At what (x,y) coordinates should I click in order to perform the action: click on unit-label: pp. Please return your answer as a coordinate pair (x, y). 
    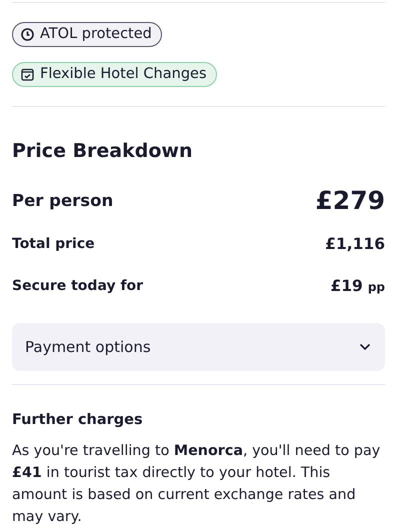
    Looking at the image, I should click on (376, 287).